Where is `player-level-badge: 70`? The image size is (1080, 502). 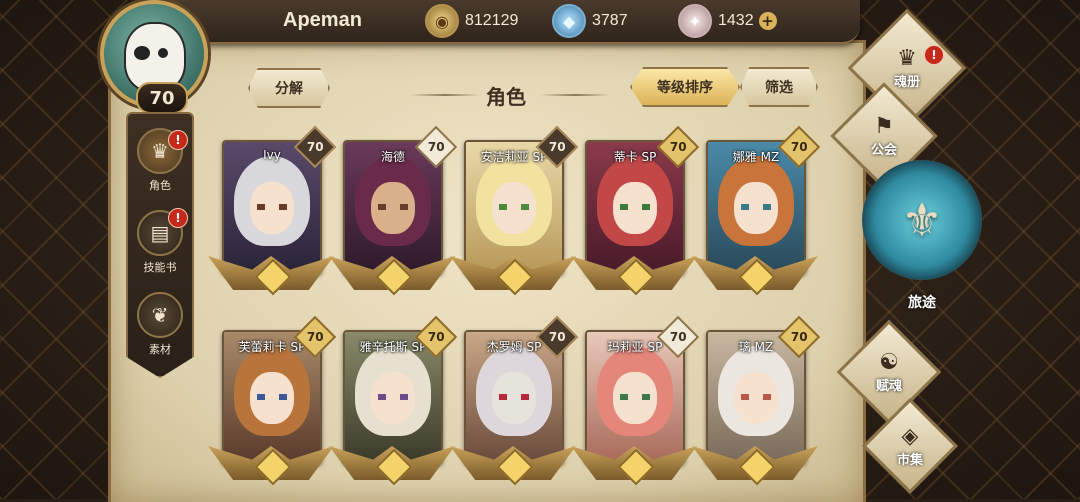
player-level-badge: 70 is located at coordinates (162, 98).